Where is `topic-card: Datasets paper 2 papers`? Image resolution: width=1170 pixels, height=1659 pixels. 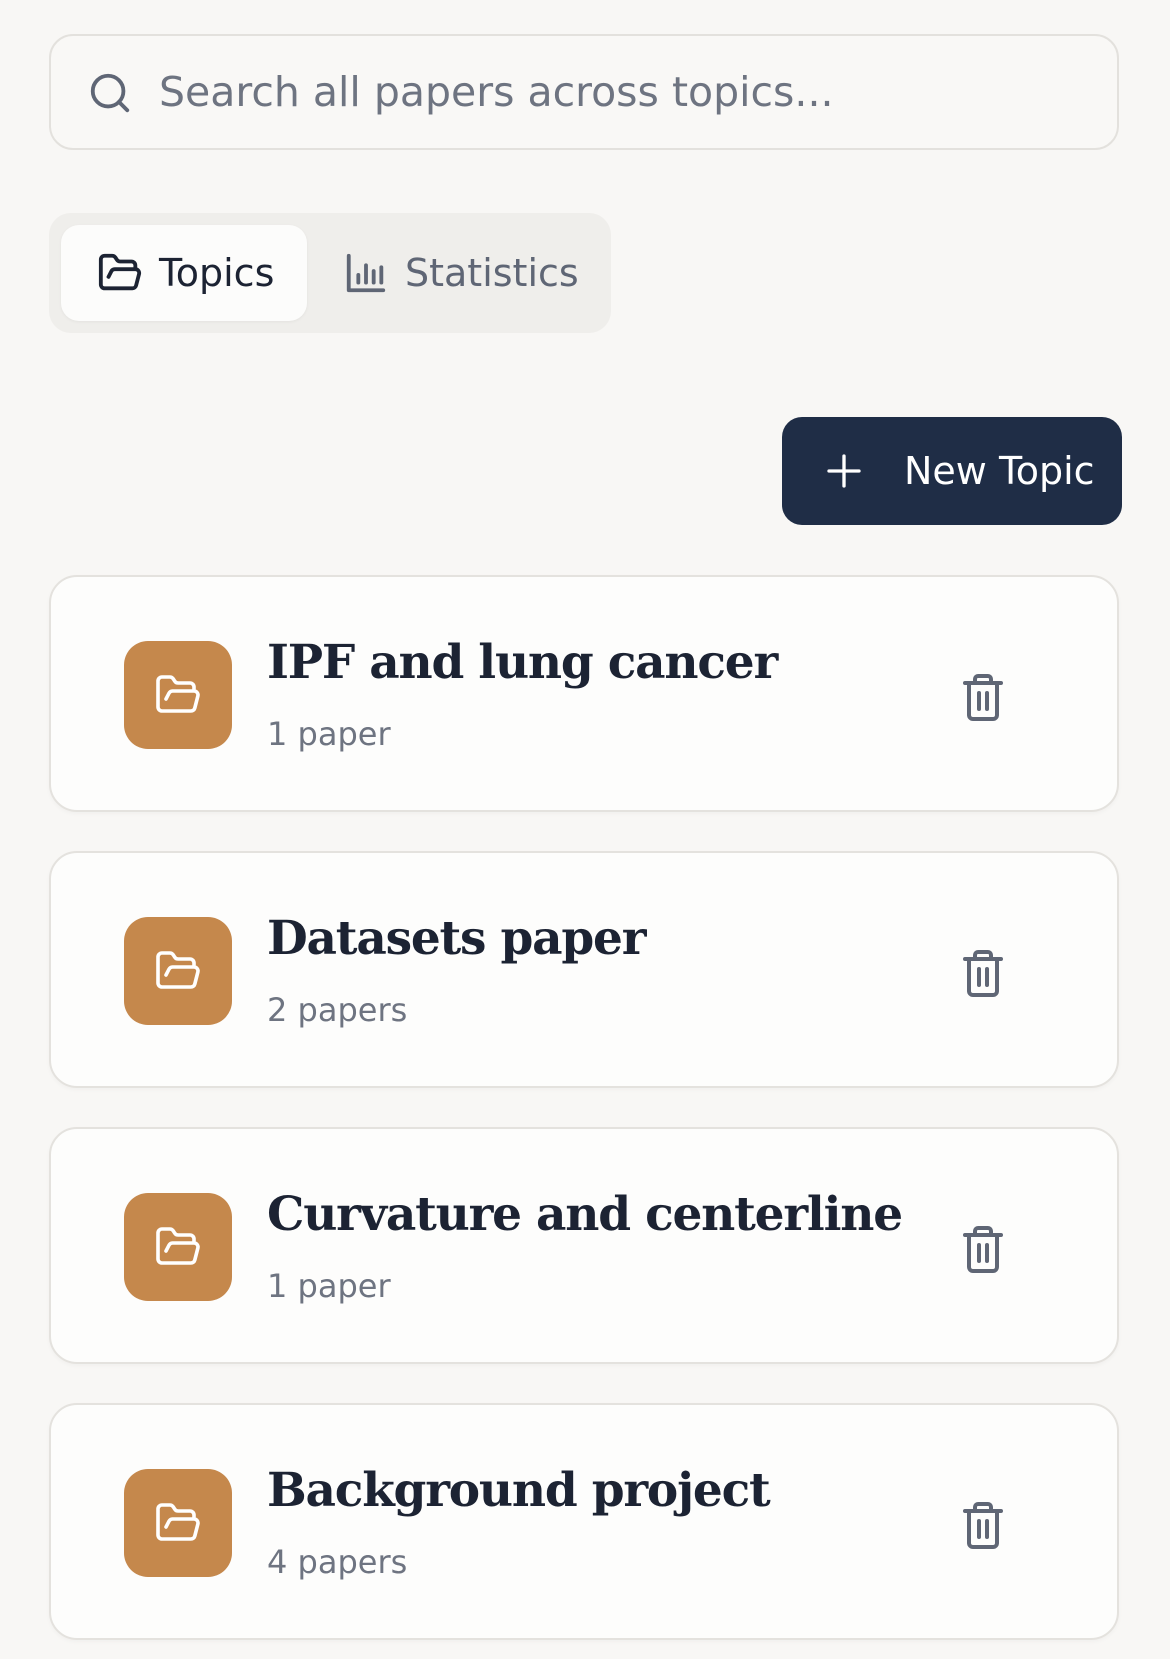
topic-card: Datasets paper 2 papers is located at coordinates (584, 969).